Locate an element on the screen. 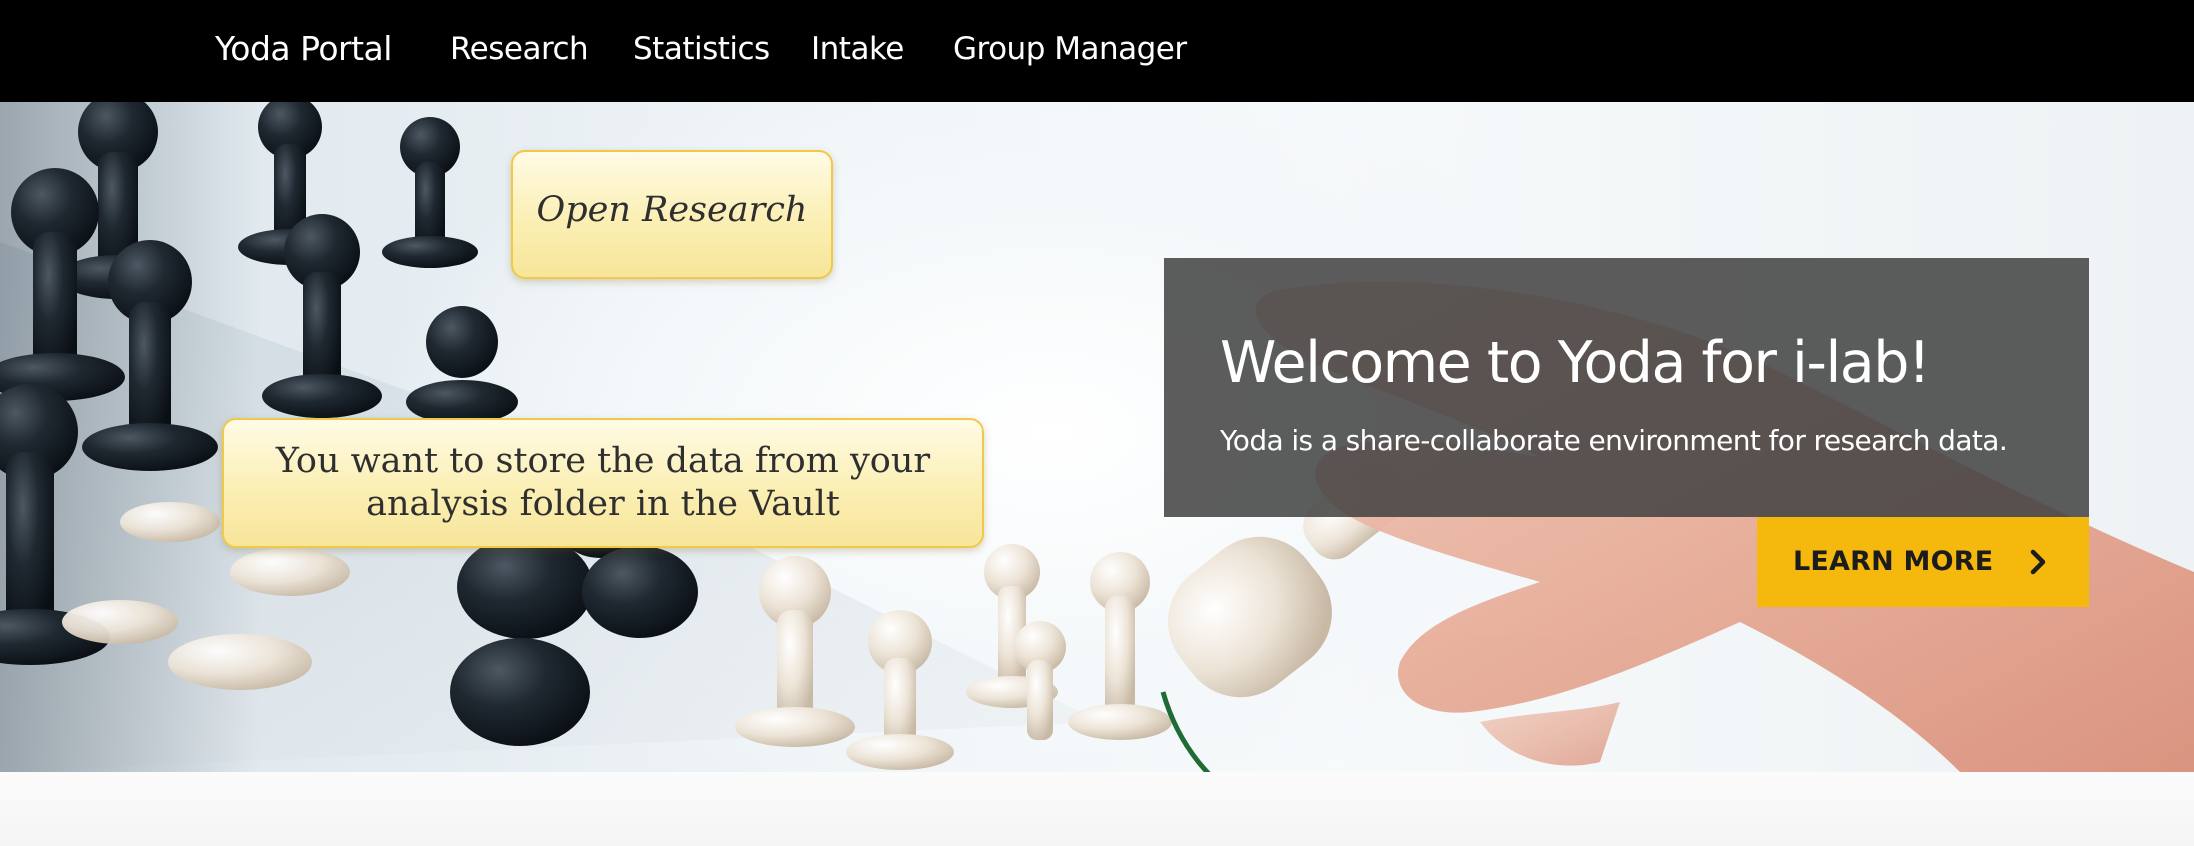 The height and width of the screenshot is (846, 2194). chevron-right-icon is located at coordinates (2038, 562).